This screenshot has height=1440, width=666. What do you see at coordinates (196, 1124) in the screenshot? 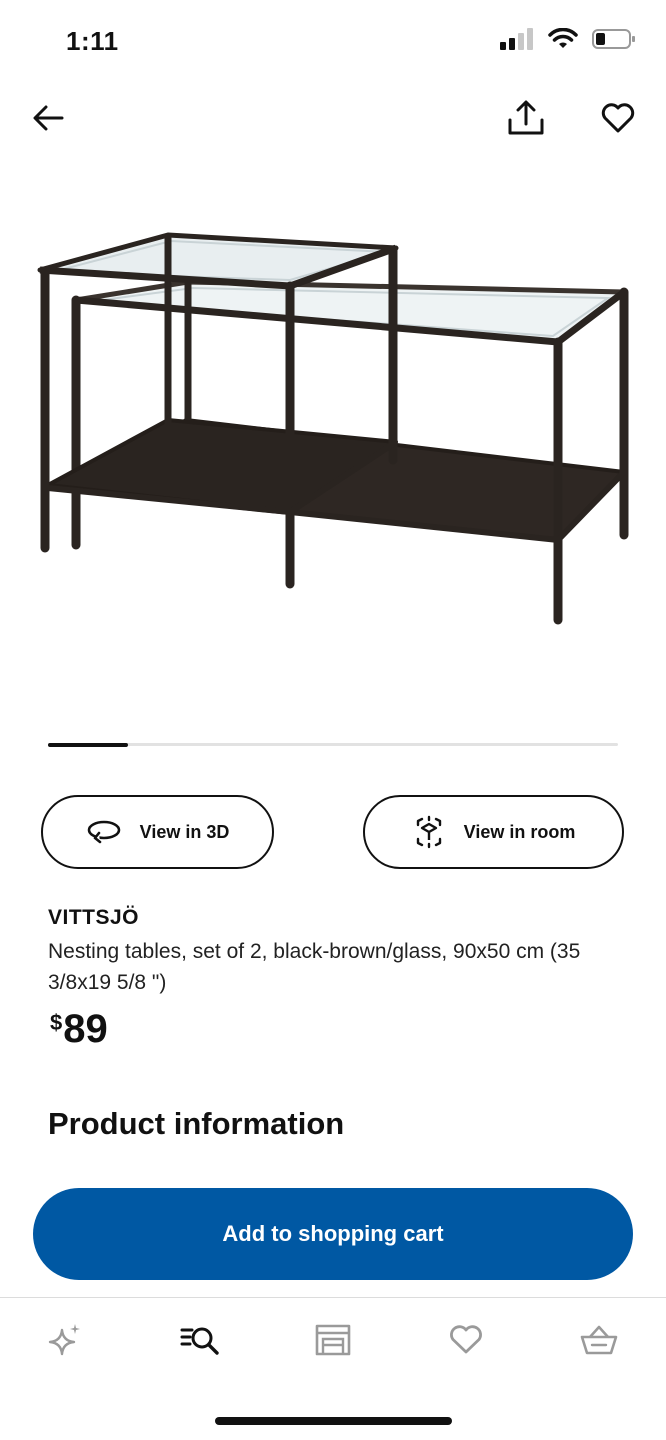
I see `product-information-heading: Product information` at bounding box center [196, 1124].